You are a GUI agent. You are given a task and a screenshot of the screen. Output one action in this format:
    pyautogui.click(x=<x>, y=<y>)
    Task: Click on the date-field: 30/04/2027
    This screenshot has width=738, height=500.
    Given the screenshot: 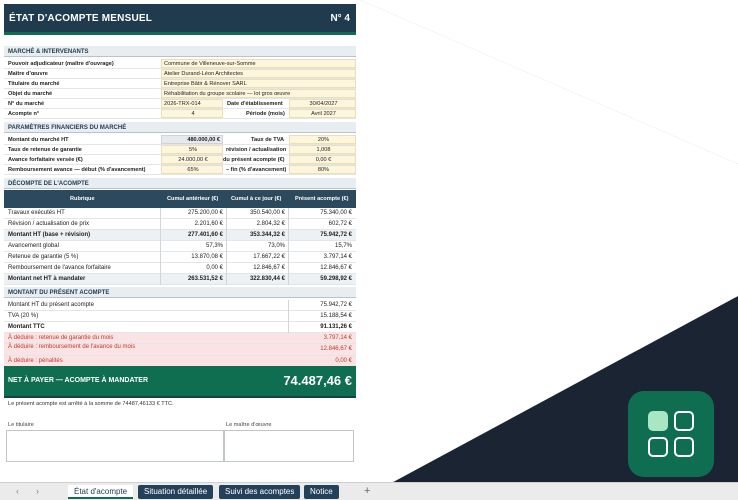 What is the action you would take?
    pyautogui.click(x=322, y=103)
    